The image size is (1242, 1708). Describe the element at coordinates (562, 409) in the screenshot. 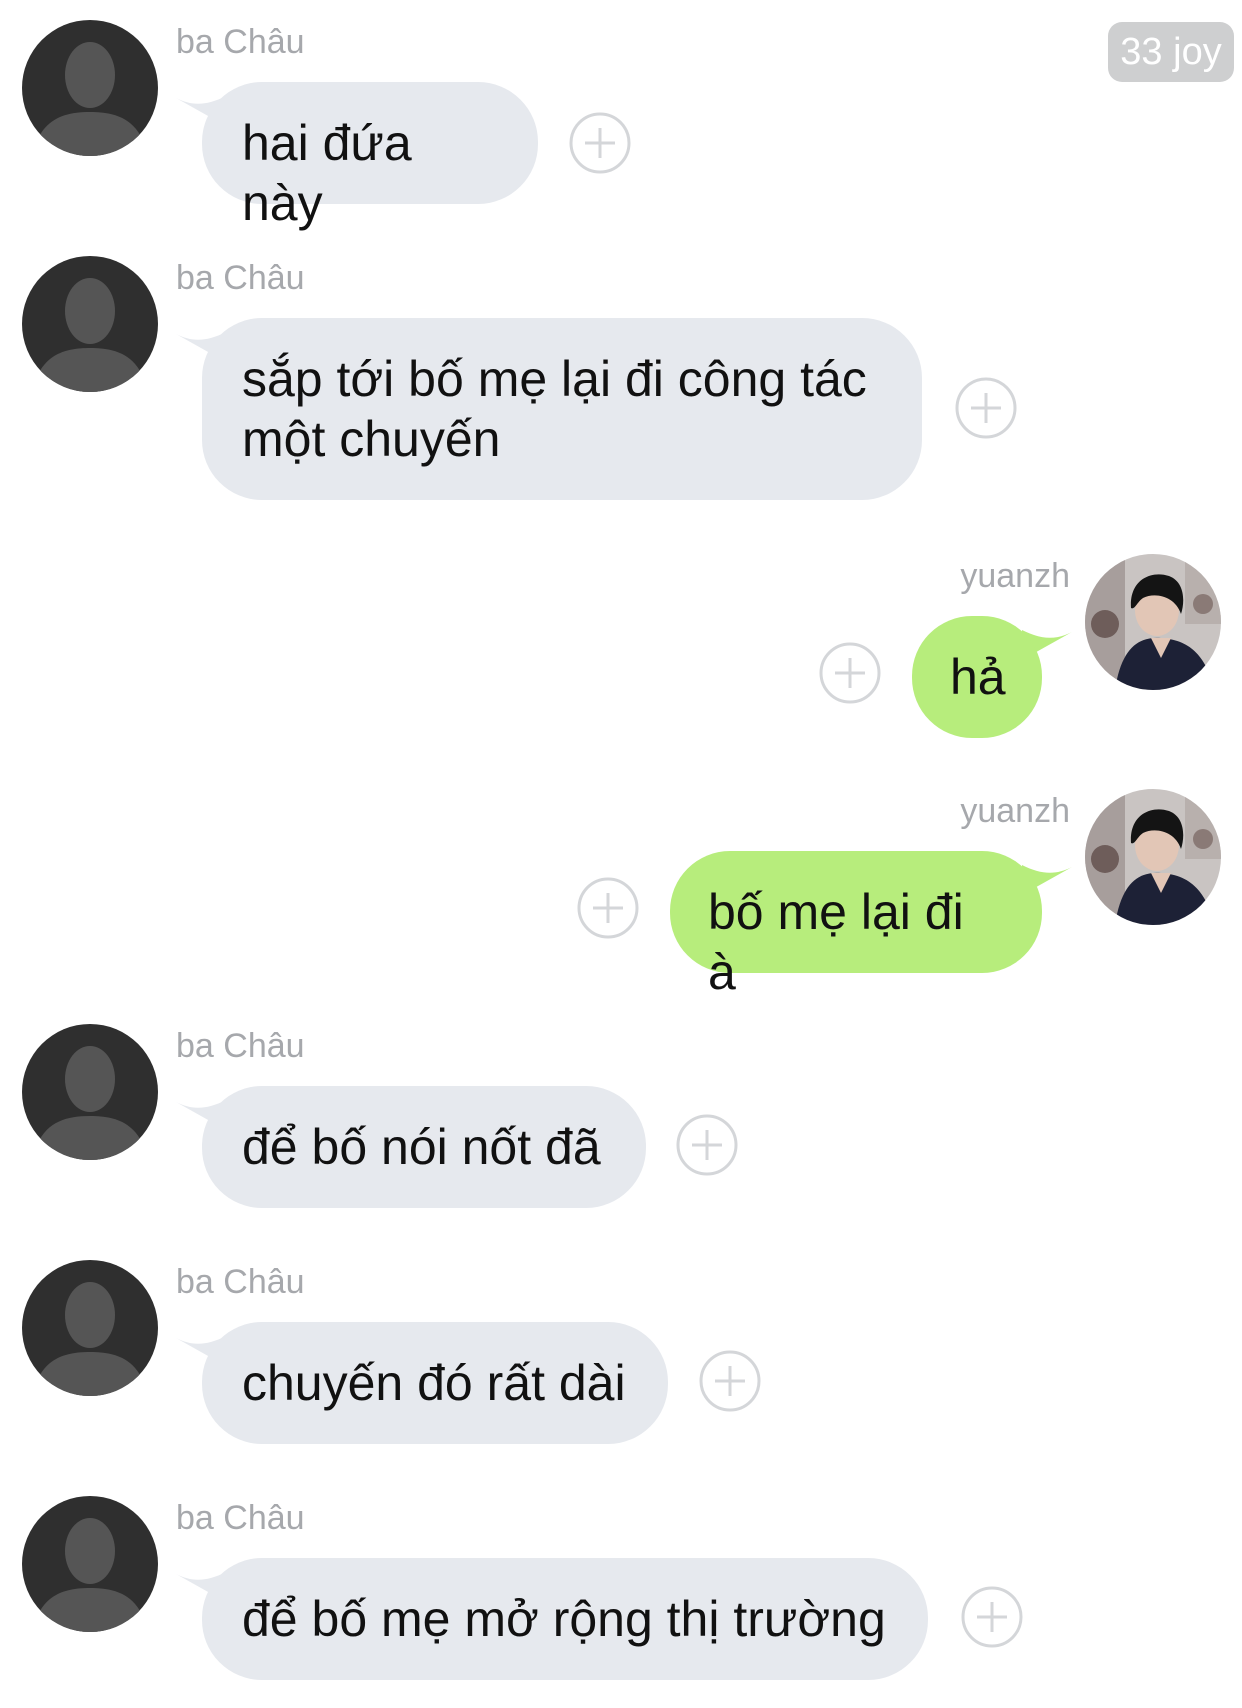

I see `message-bubble: sắp tới bố mẹ lại đi công tác một chuyến` at that location.